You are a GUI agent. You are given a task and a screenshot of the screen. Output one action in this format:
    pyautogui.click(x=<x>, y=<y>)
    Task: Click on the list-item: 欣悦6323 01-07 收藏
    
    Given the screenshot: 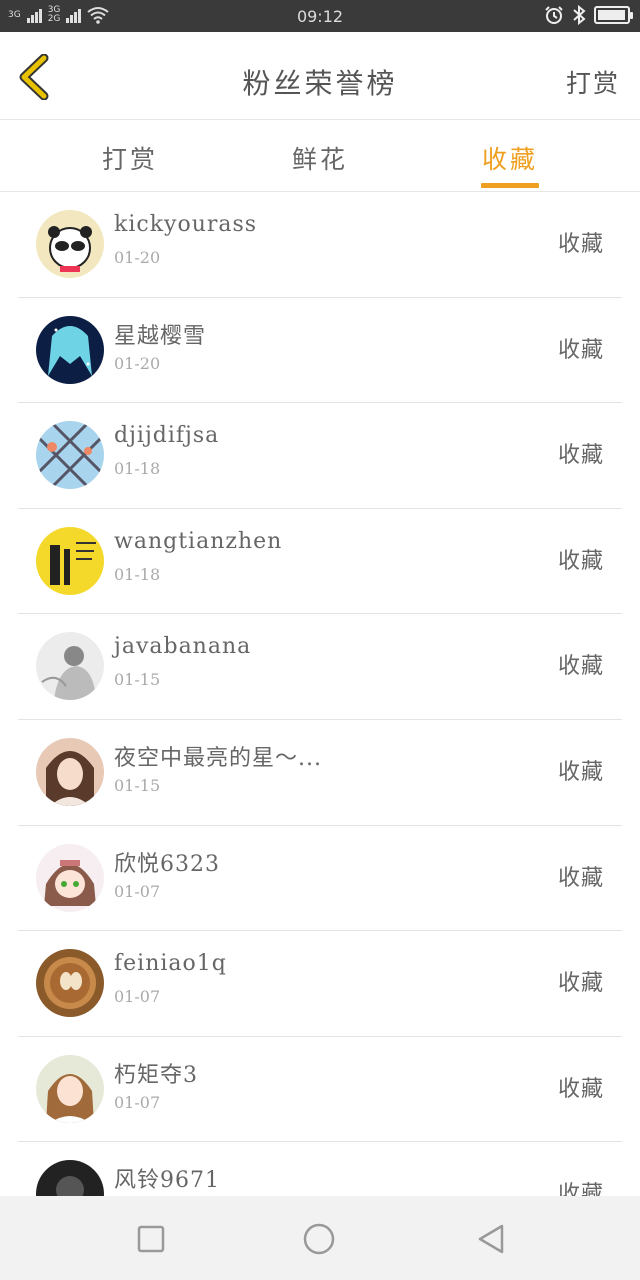 What is the action you would take?
    pyautogui.click(x=320, y=879)
    